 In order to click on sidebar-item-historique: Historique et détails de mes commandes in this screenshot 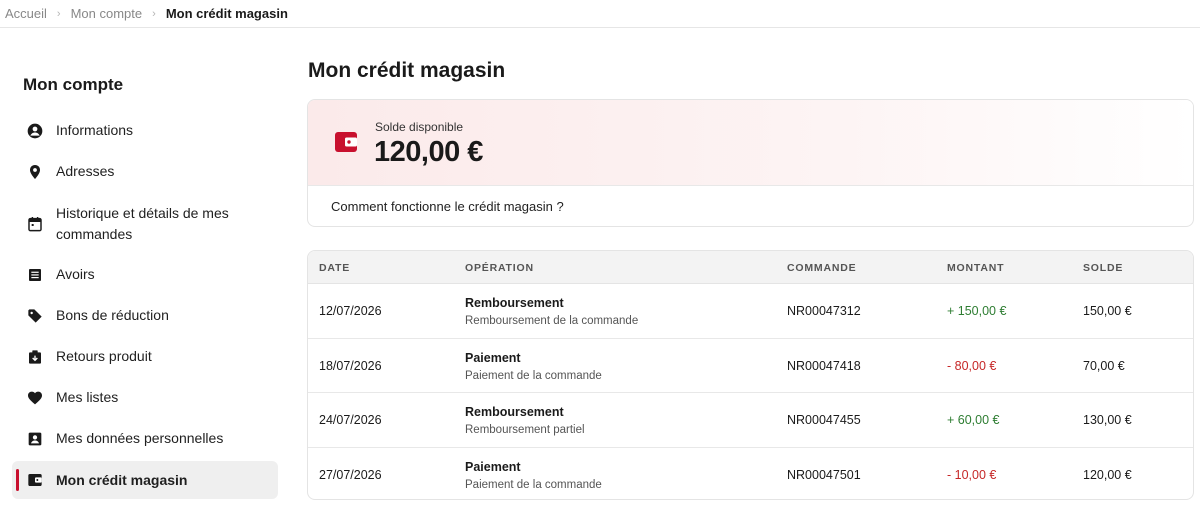, I will do `click(145, 224)`.